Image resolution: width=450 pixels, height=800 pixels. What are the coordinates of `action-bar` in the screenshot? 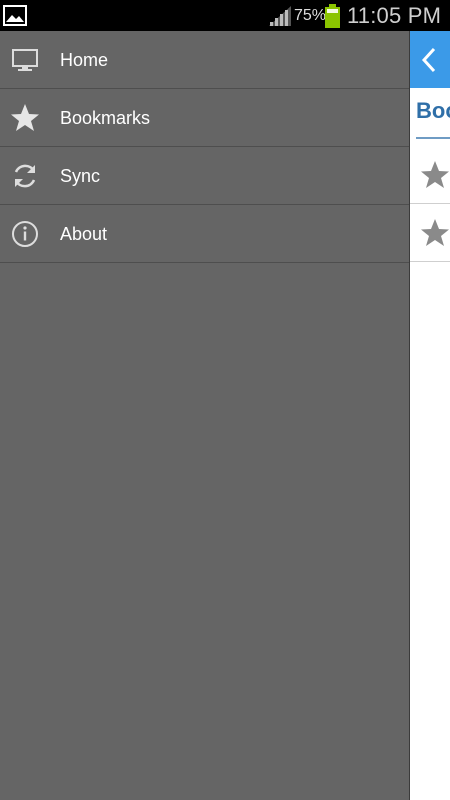 It's located at (430, 59).